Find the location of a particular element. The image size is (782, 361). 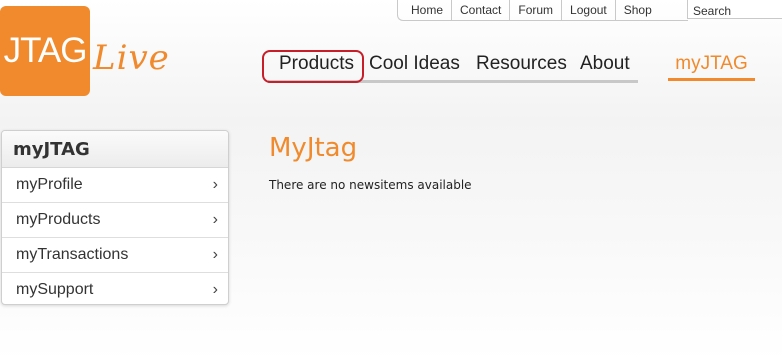

sidebar-item-myprofile: myProfile › is located at coordinates (115, 185).